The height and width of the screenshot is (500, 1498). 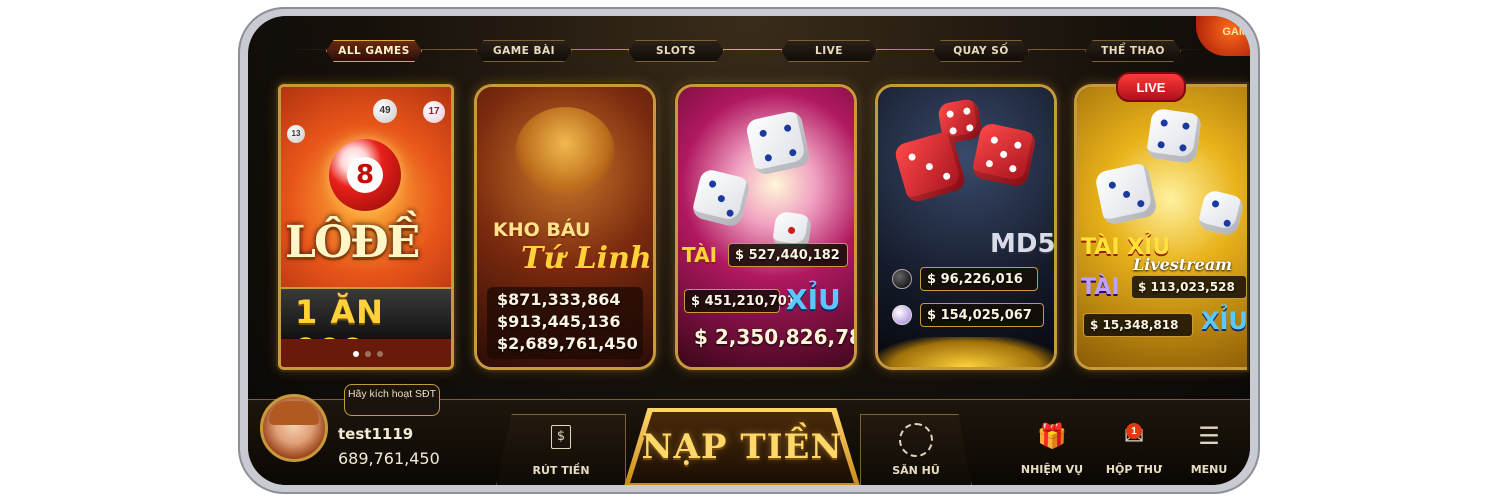 I want to click on lottery-ball-small: 13, so click(x=296, y=134).